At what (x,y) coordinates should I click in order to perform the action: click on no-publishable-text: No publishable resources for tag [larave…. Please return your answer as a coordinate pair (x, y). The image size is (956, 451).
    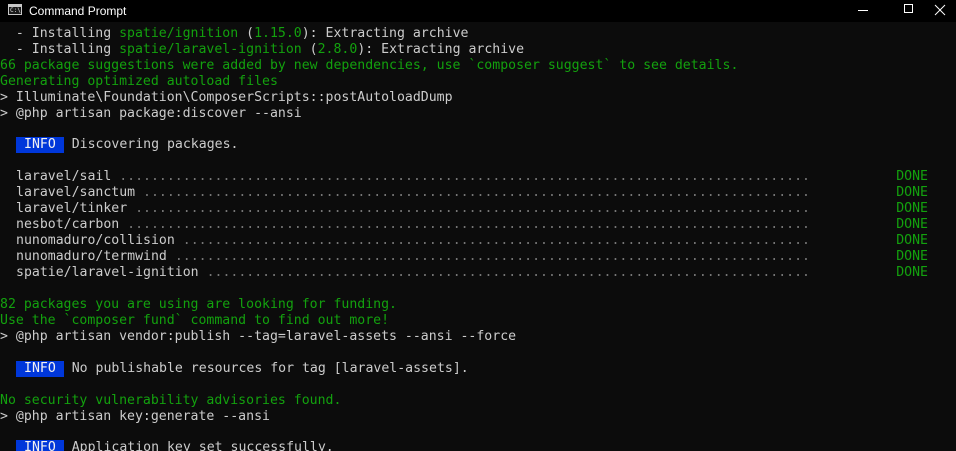
    Looking at the image, I should click on (270, 368).